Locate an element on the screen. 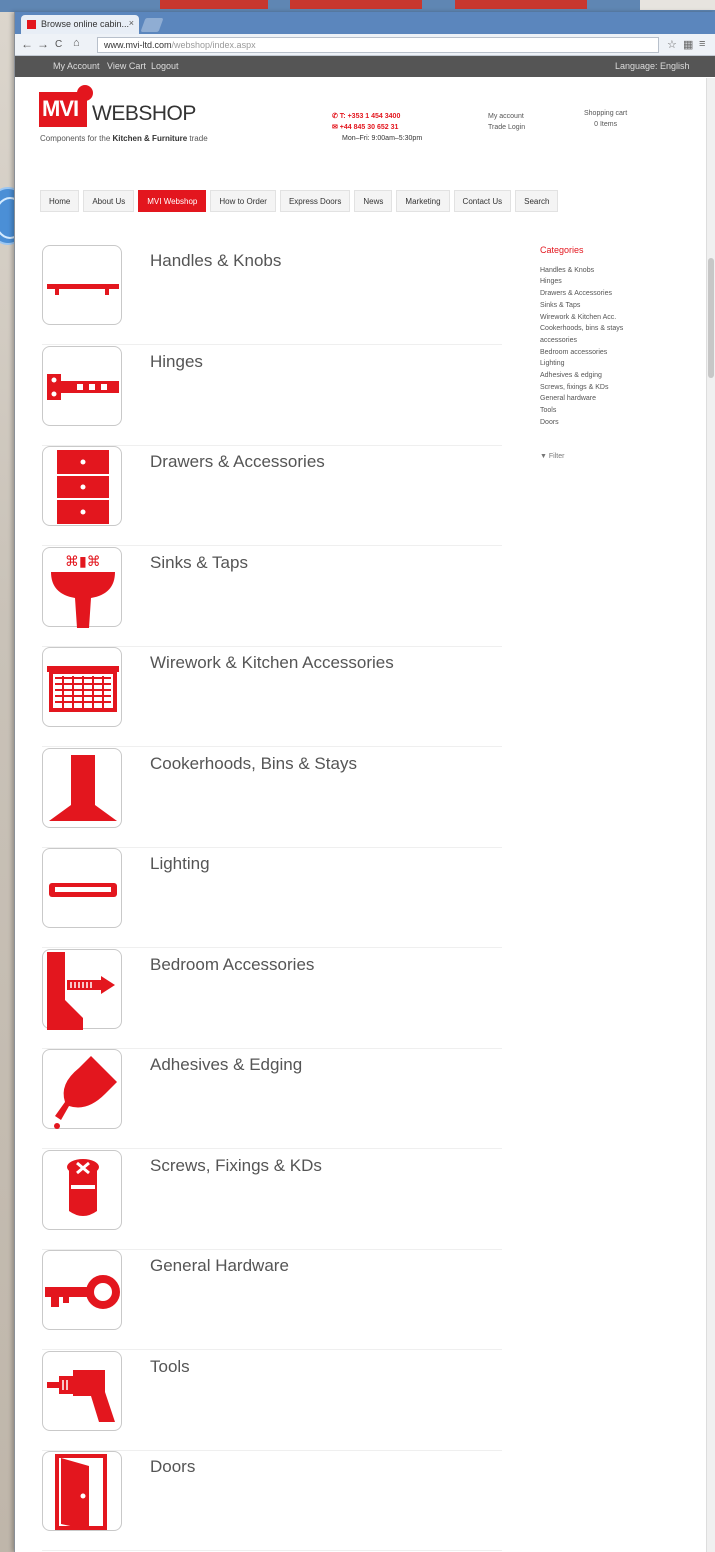  sidebar-item: Bedroom accessories is located at coordinates (610, 353).